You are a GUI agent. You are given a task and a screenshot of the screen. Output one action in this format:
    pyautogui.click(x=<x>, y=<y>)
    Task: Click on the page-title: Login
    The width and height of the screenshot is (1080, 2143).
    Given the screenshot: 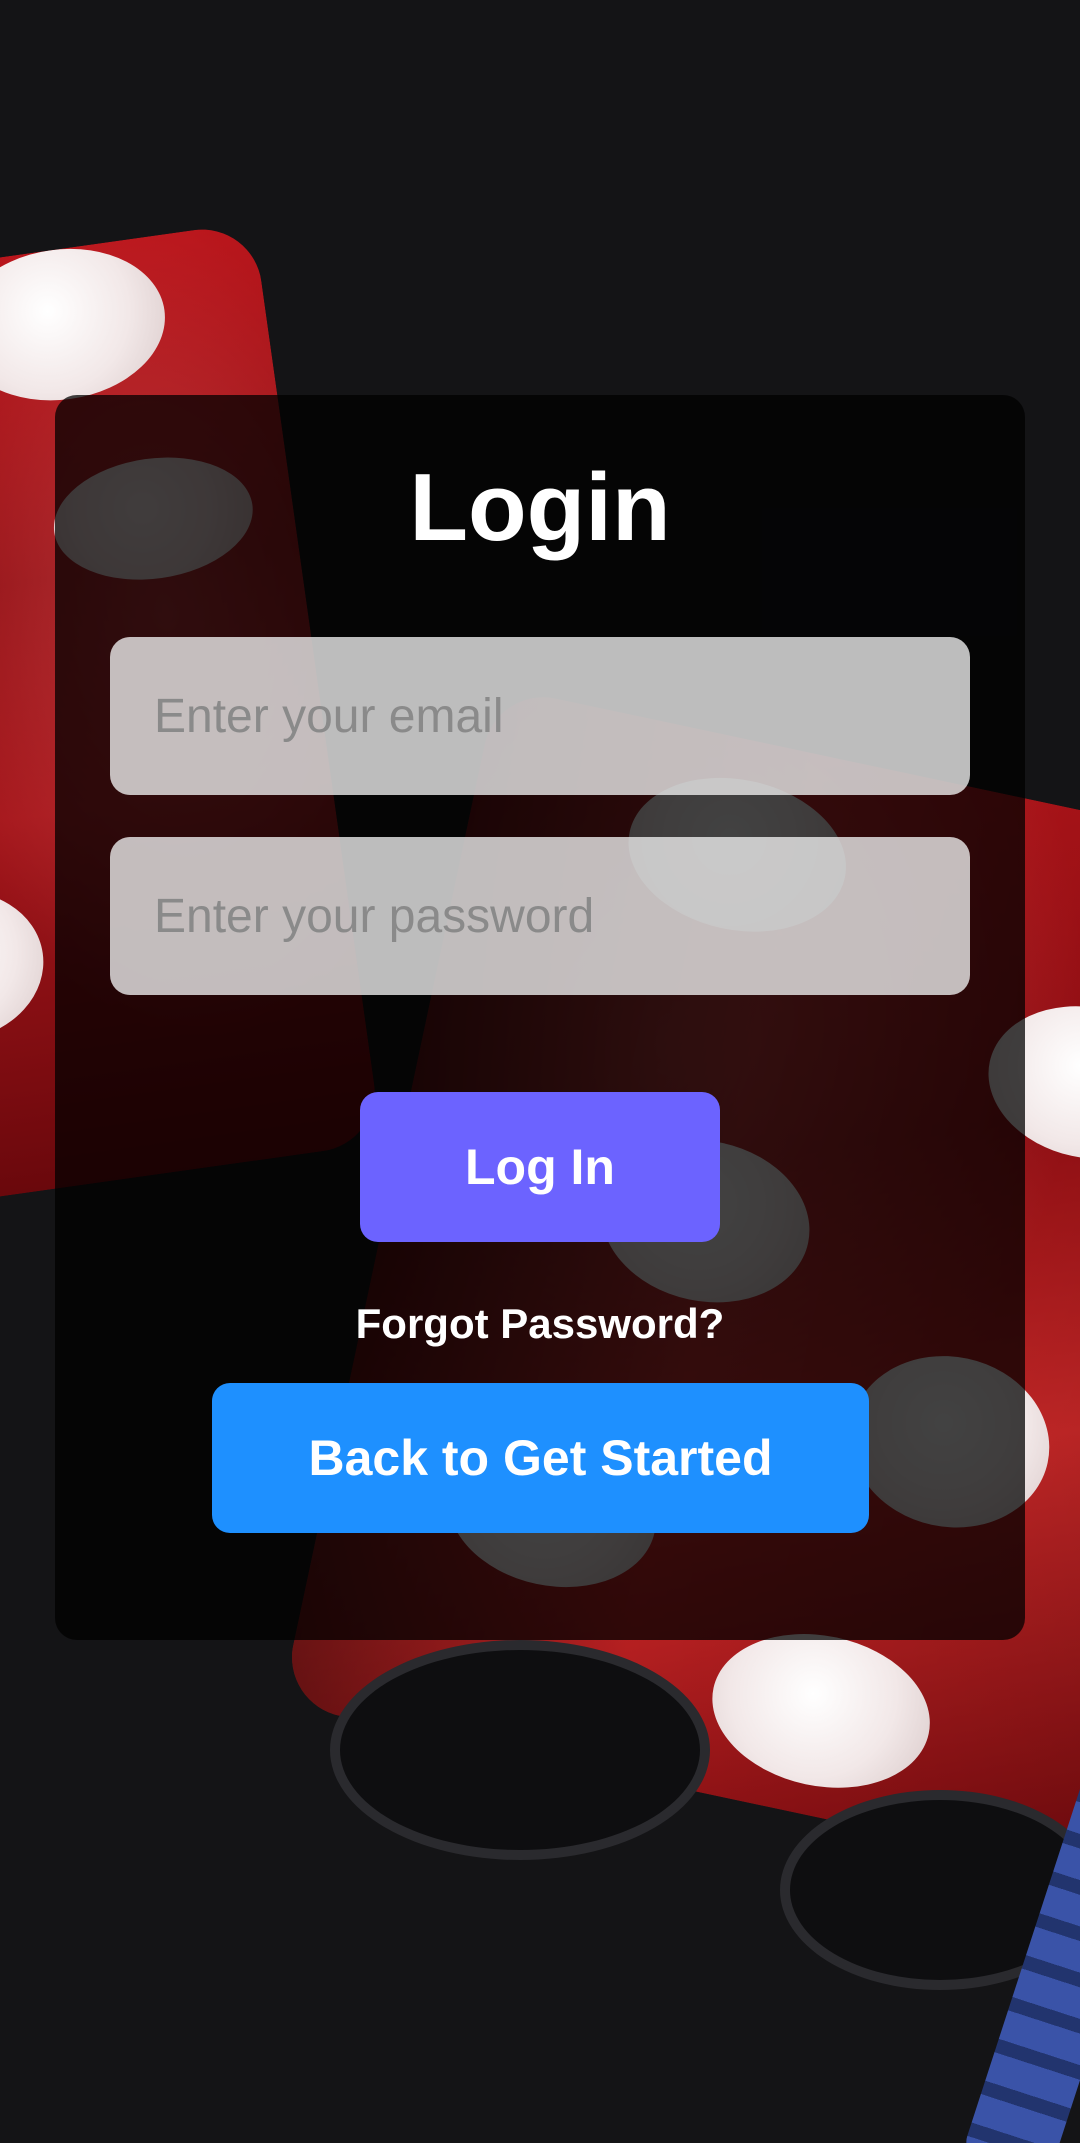 What is the action you would take?
    pyautogui.click(x=540, y=507)
    